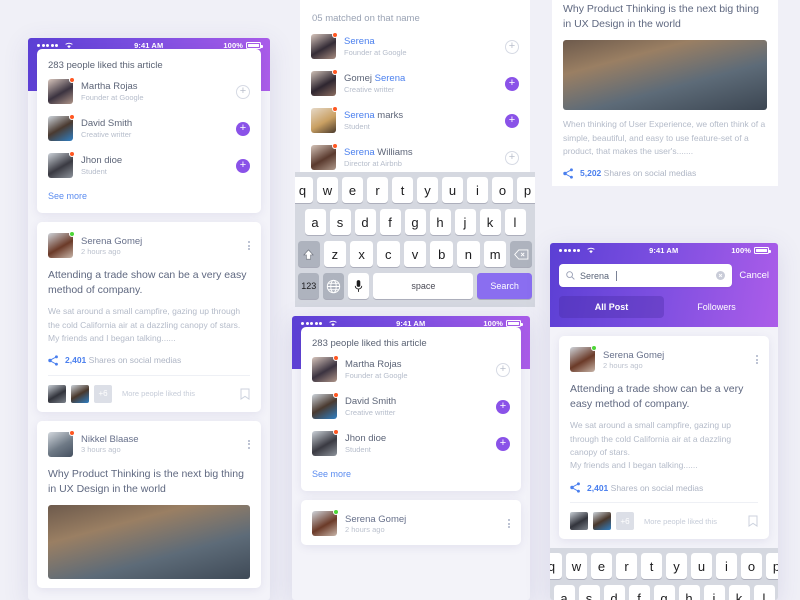 This screenshot has height=600, width=800. Describe the element at coordinates (411, 522) in the screenshot. I see `post-header: Serena Gomej 2 hours ago` at that location.